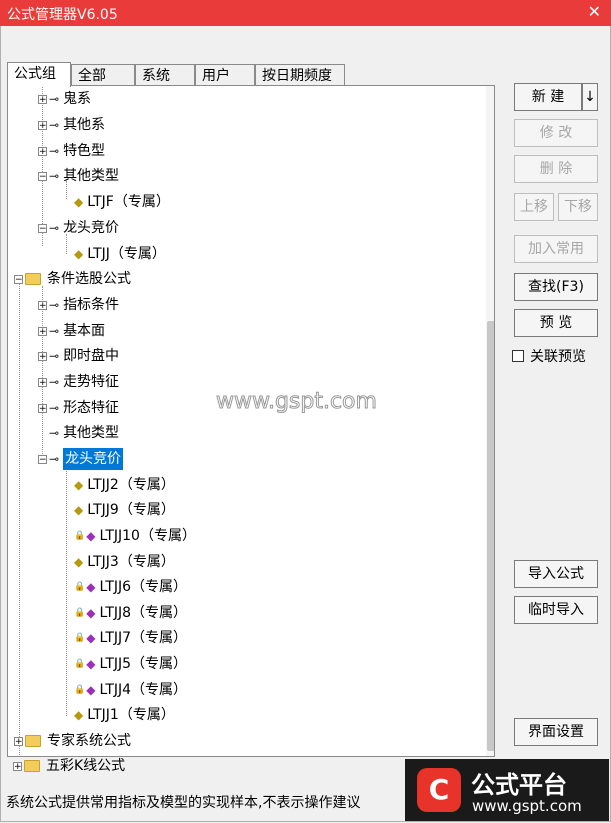 The image size is (611, 823). Describe the element at coordinates (71, 125) in the screenshot. I see `tree-node: + ⊸ 其他系` at that location.